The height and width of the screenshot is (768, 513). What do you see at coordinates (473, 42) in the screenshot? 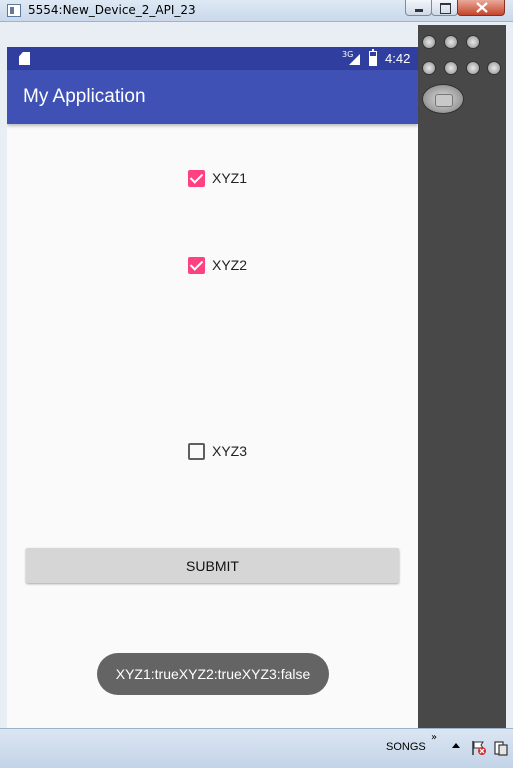
I see `power-button` at bounding box center [473, 42].